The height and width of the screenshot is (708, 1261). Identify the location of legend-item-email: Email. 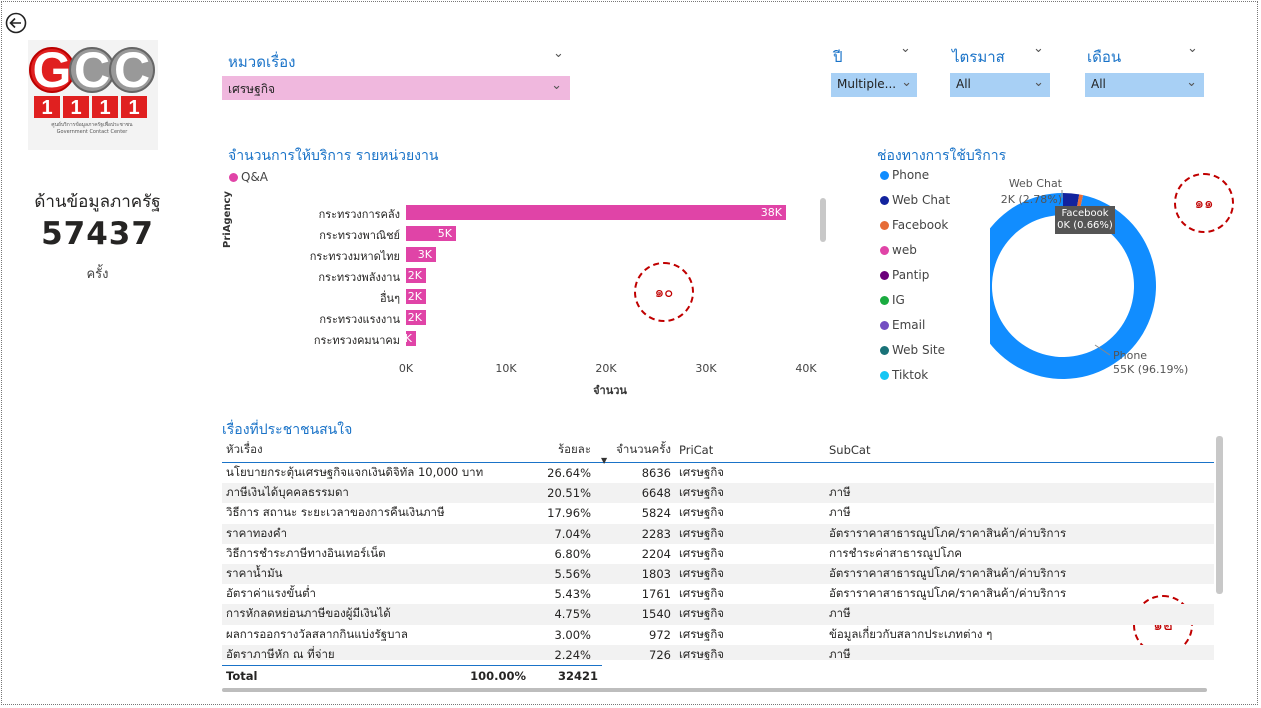
(935, 330).